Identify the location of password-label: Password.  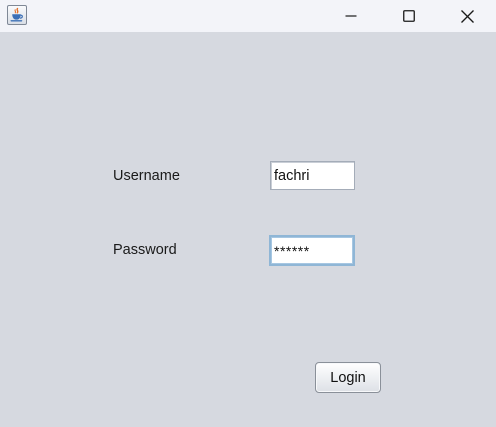
(145, 250).